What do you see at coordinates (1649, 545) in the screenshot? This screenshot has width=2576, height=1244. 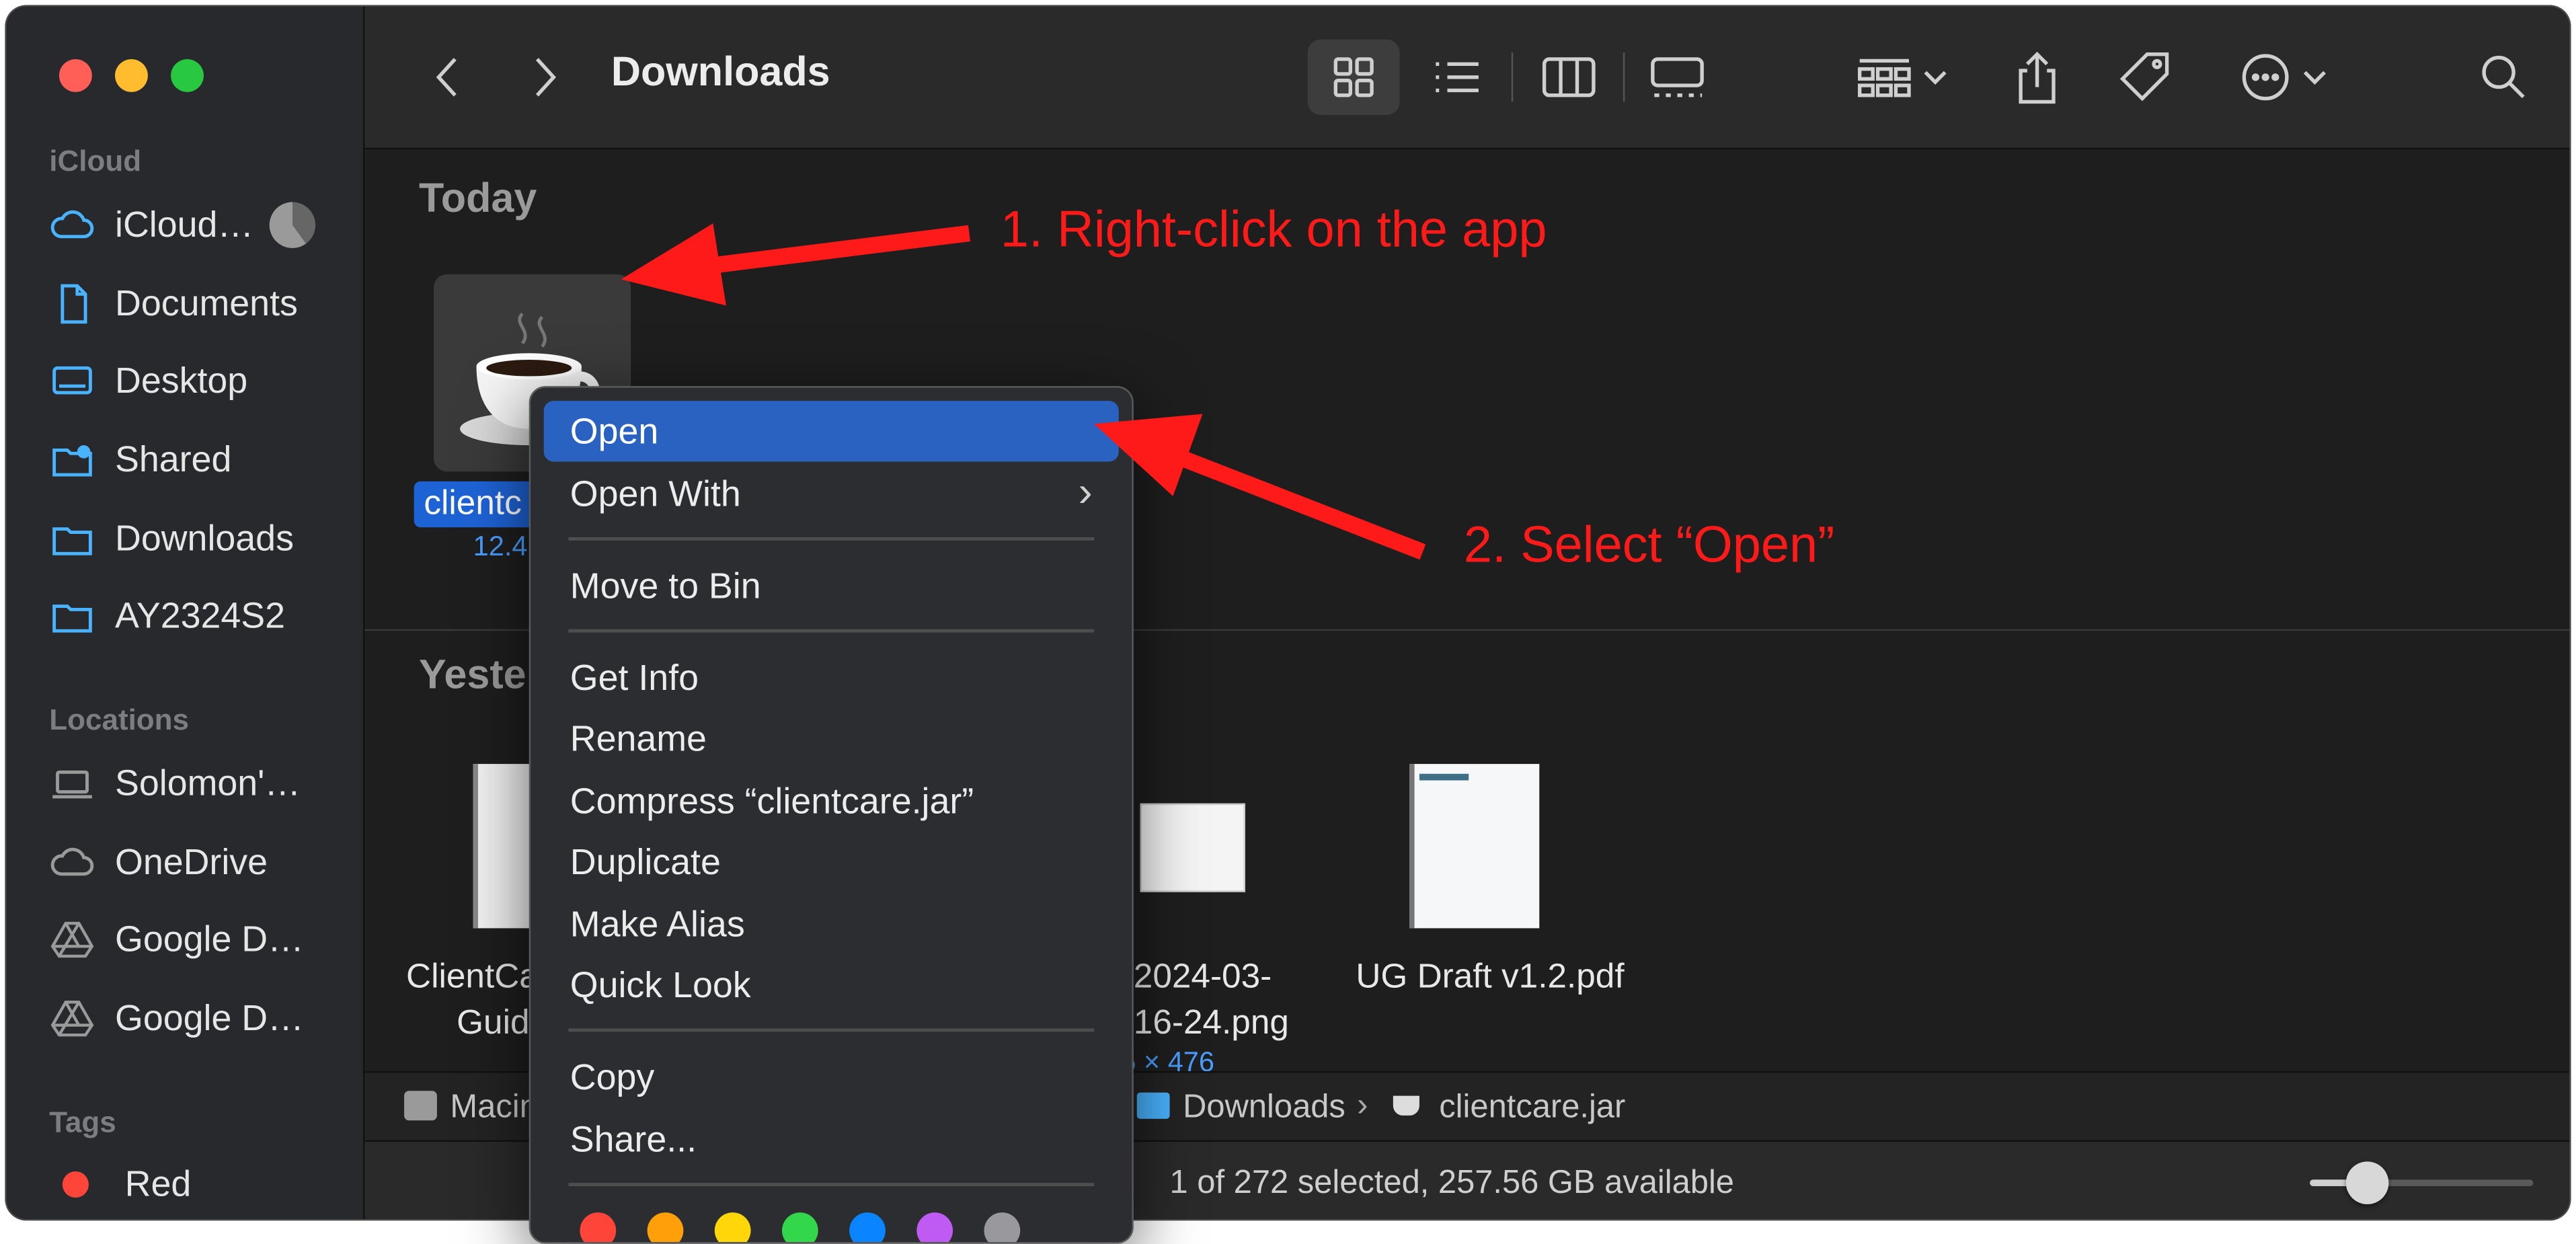 I see `annotation-step2-text: 2. Select “Open”` at bounding box center [1649, 545].